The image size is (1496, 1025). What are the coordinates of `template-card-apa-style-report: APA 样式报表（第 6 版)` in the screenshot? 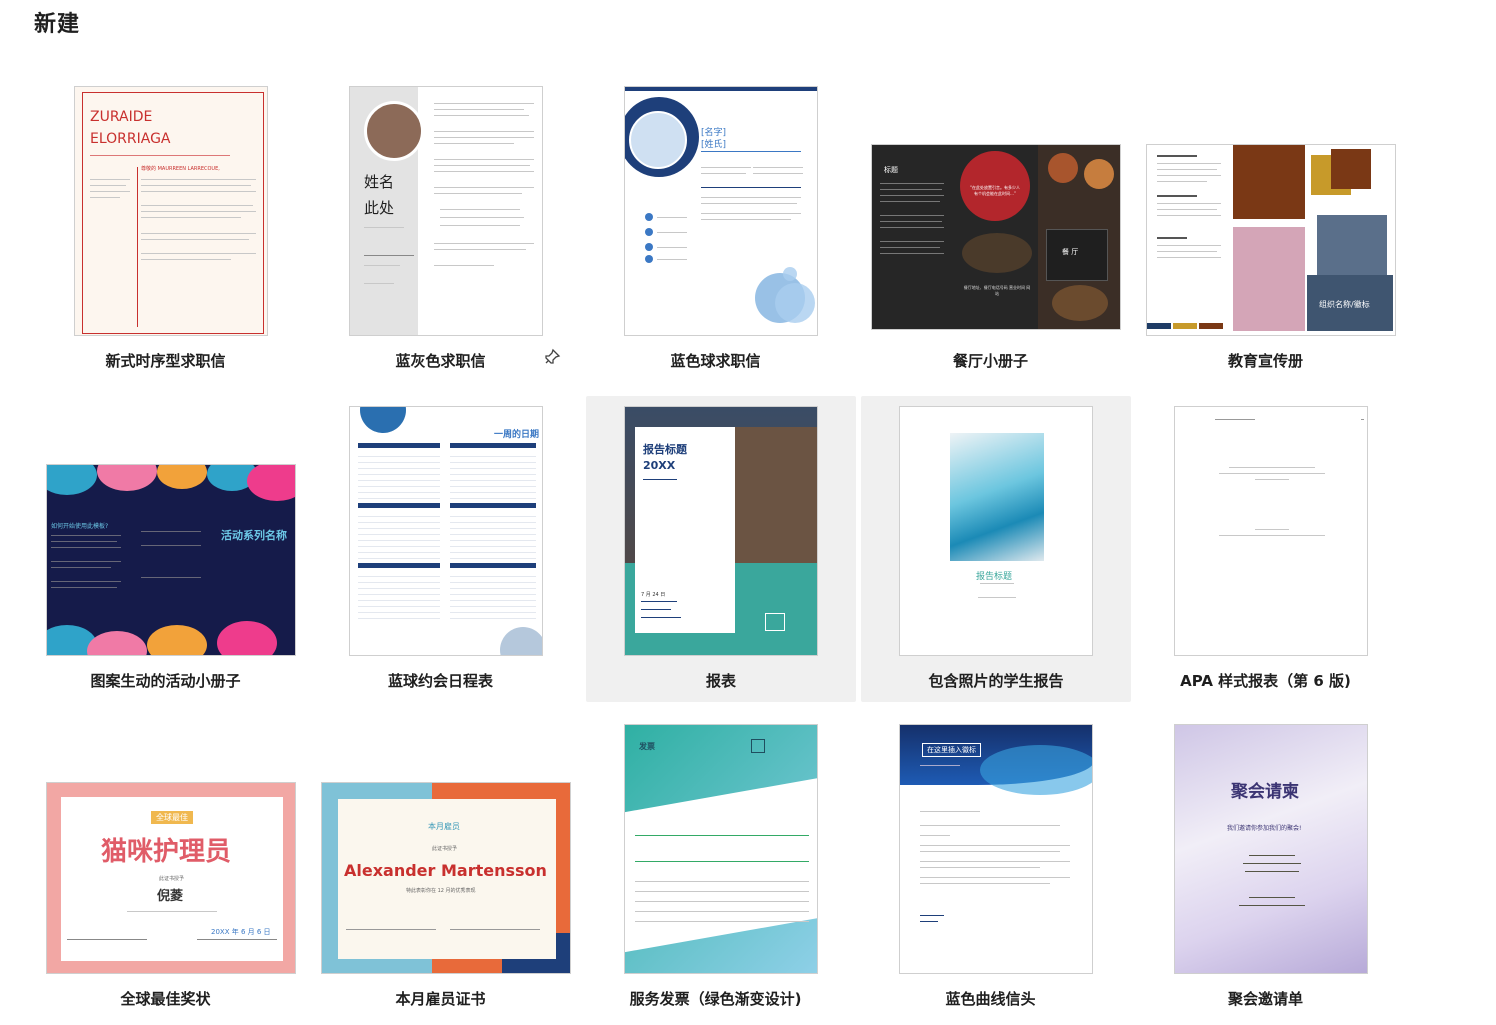 It's located at (1265, 552).